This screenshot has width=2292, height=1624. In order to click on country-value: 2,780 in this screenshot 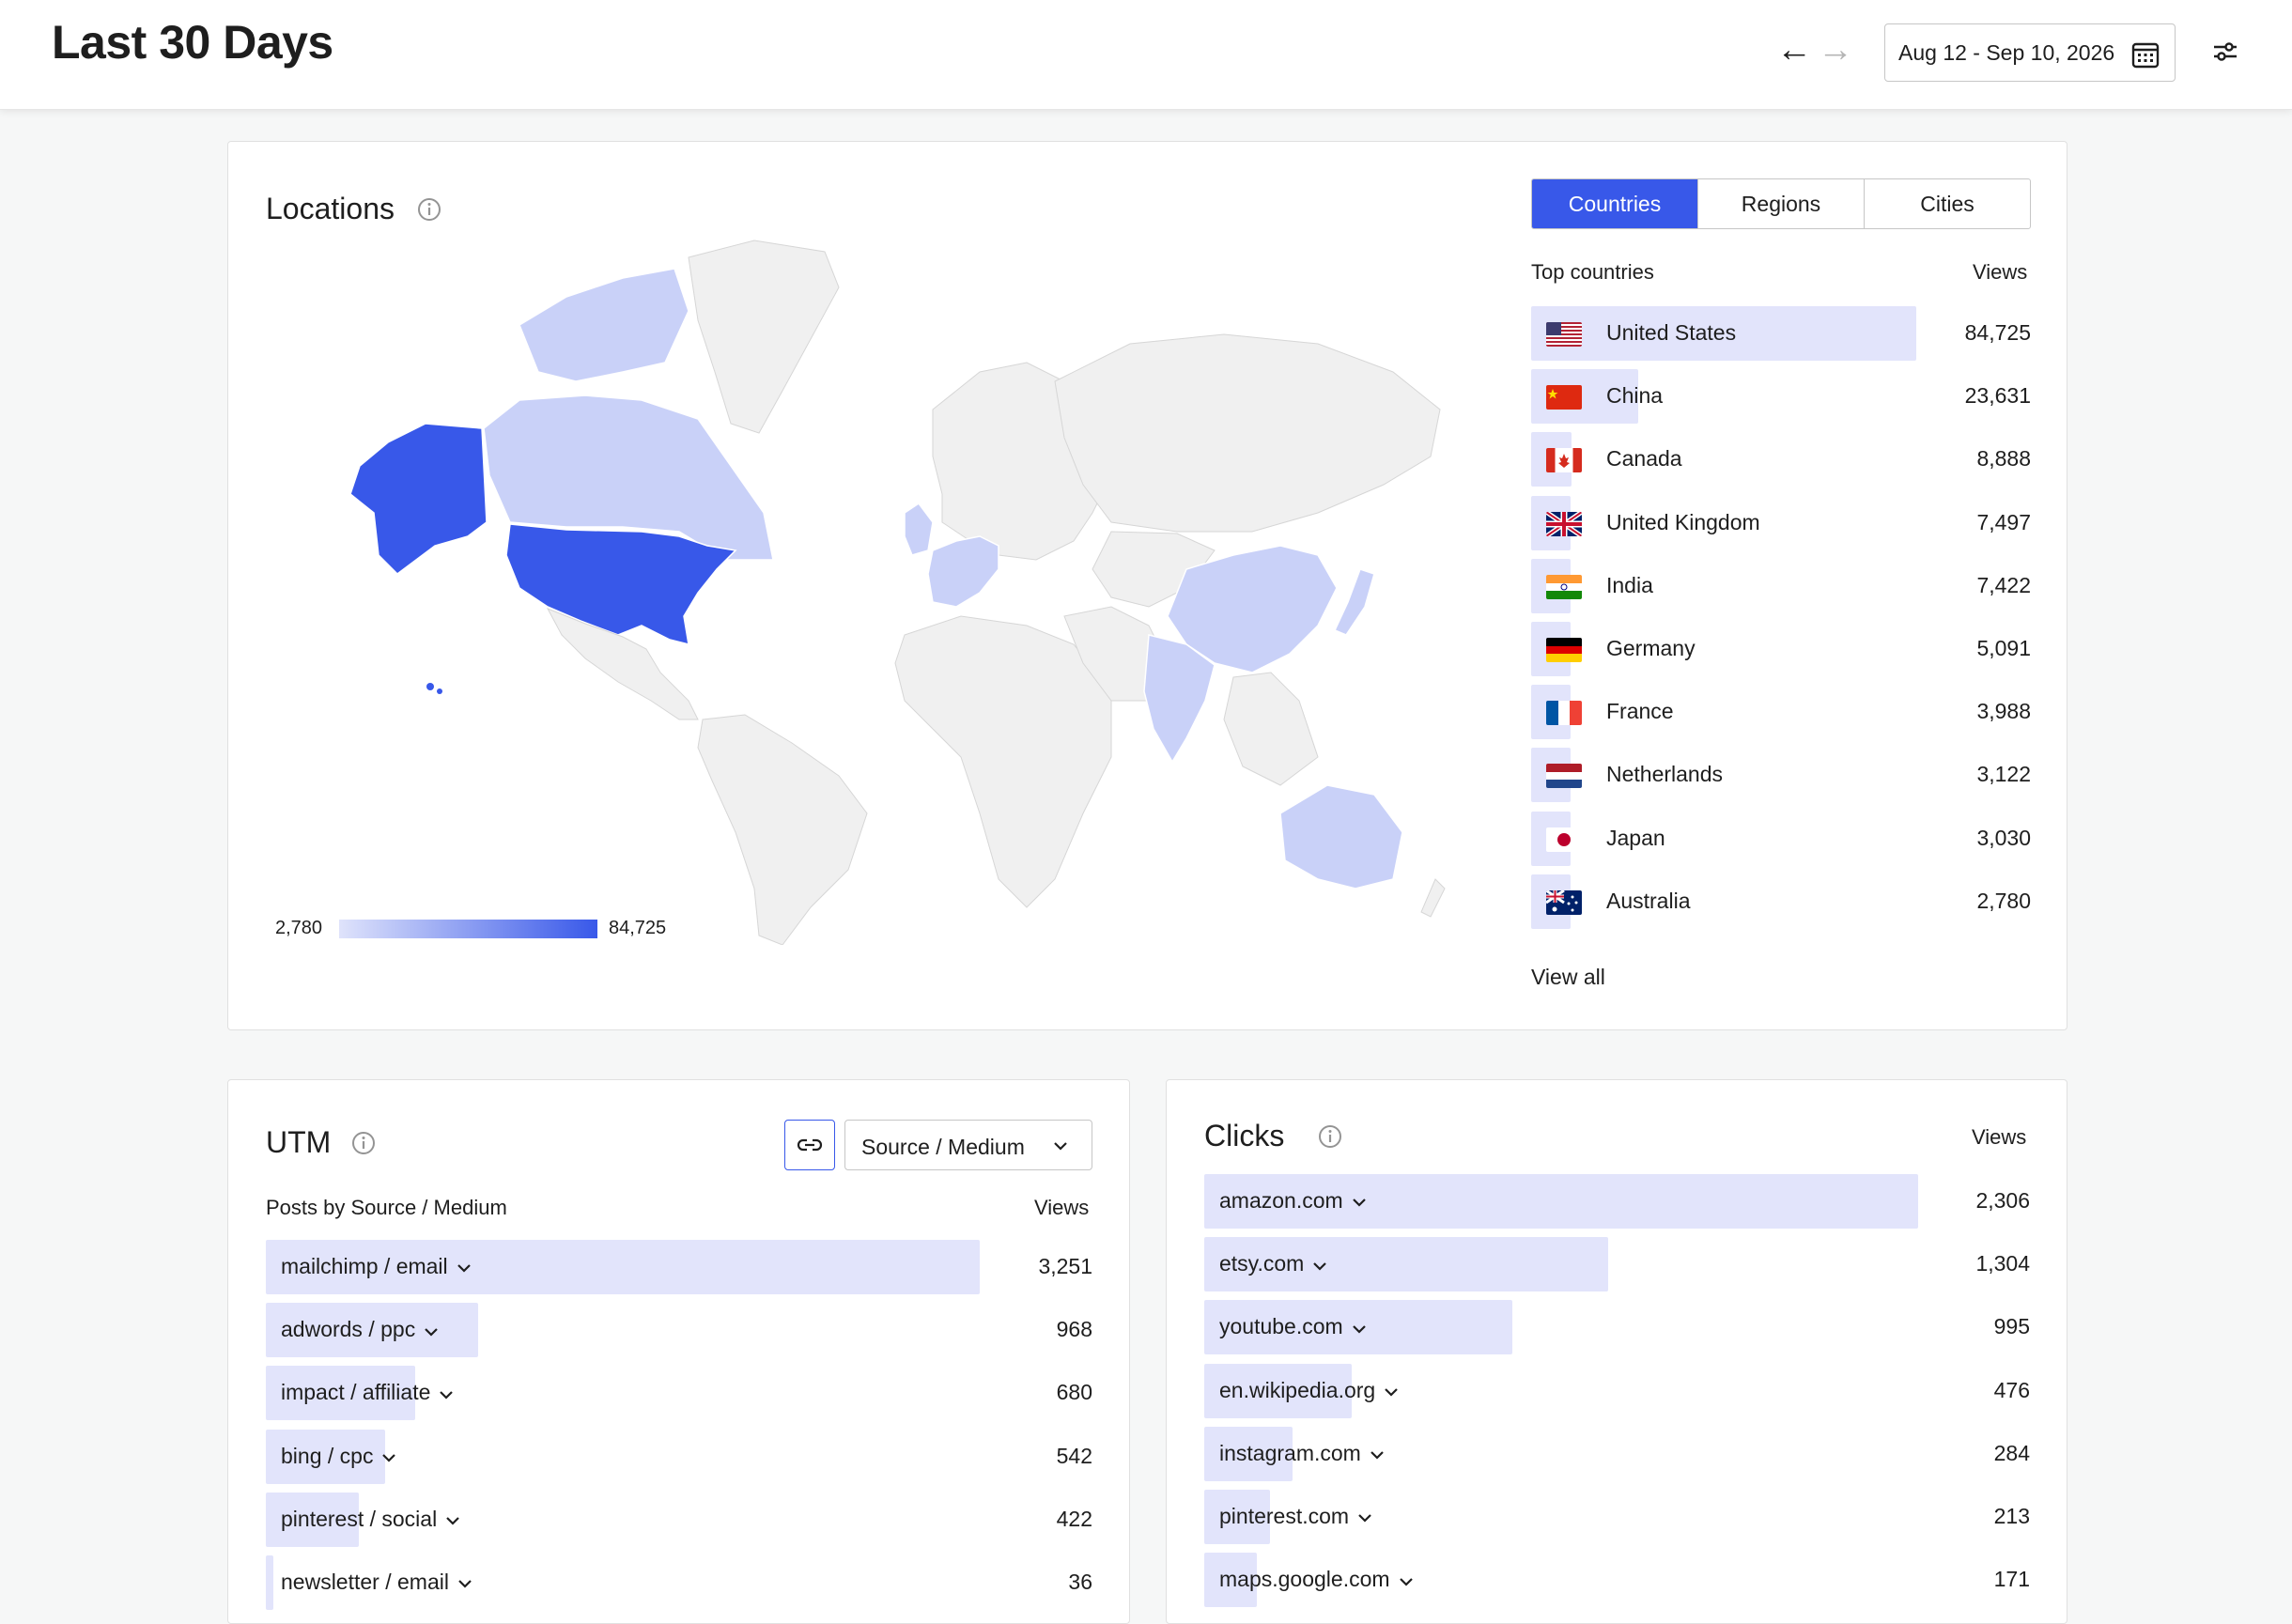, I will do `click(2004, 900)`.